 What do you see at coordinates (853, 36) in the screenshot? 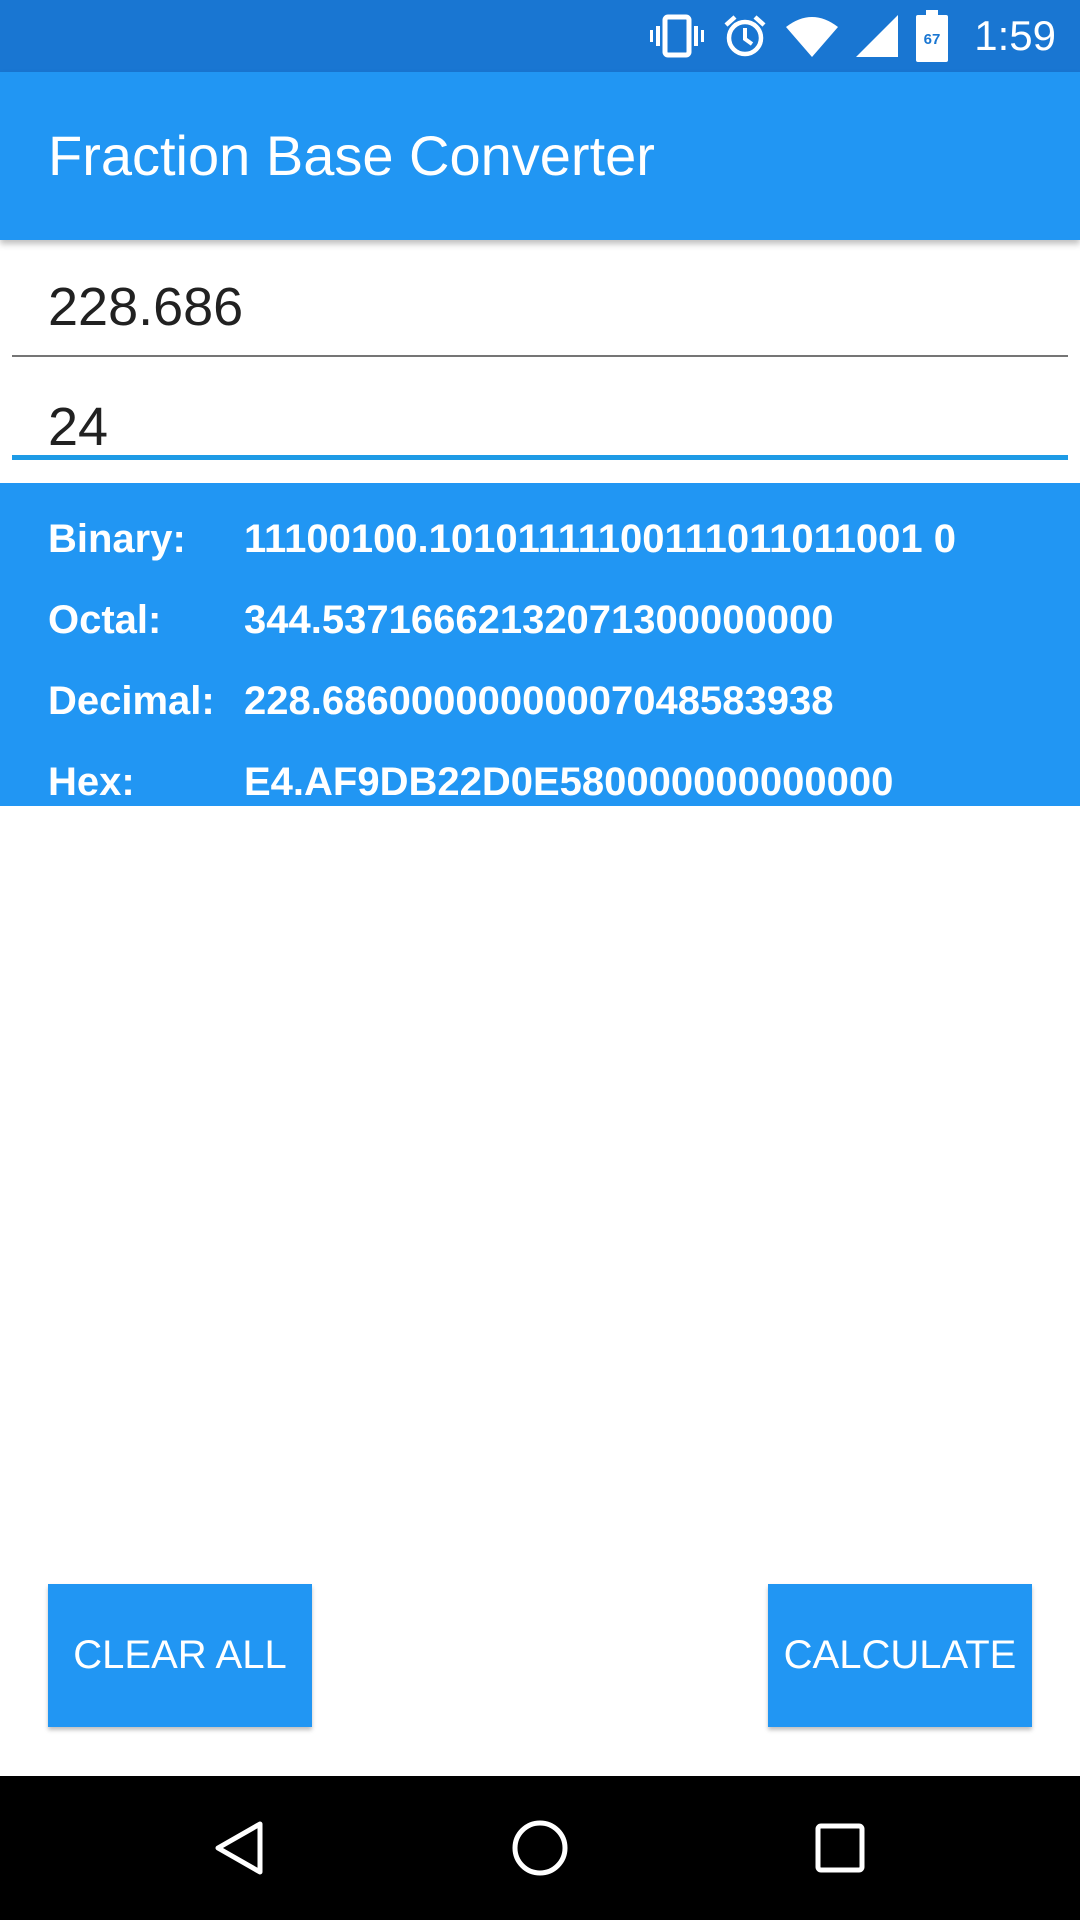
I see `status-icons: 67 1:59` at bounding box center [853, 36].